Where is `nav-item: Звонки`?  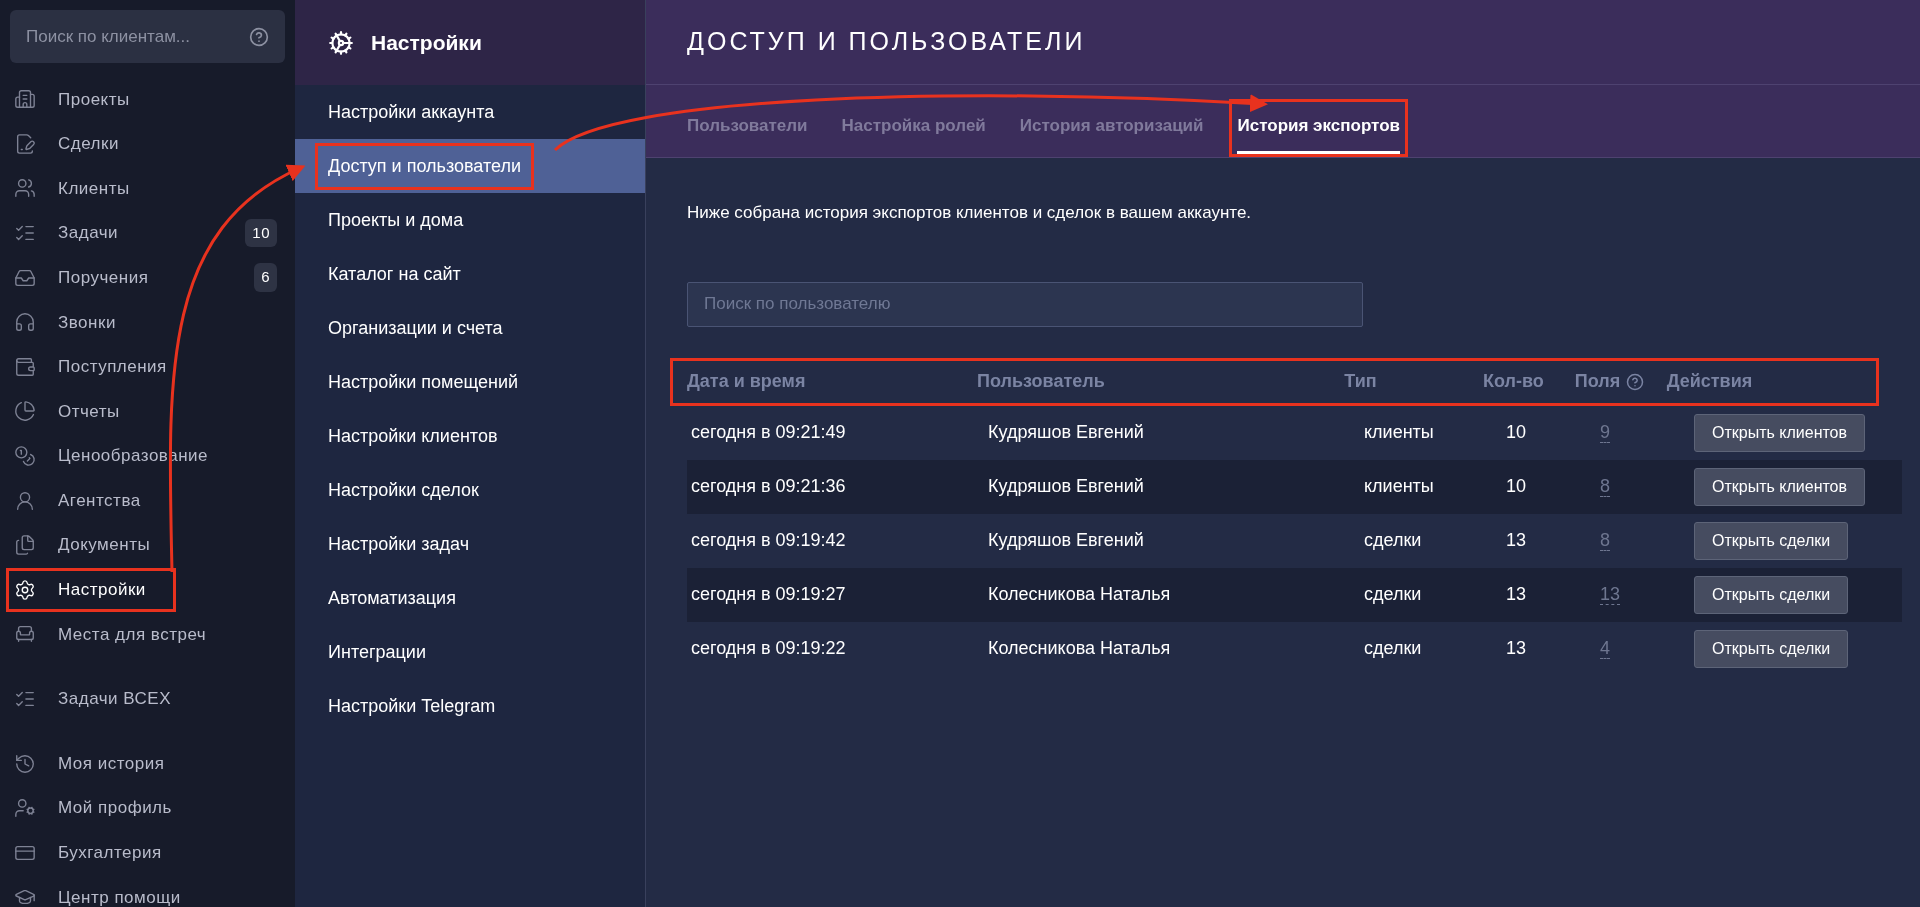 nav-item: Звонки is located at coordinates (147, 322).